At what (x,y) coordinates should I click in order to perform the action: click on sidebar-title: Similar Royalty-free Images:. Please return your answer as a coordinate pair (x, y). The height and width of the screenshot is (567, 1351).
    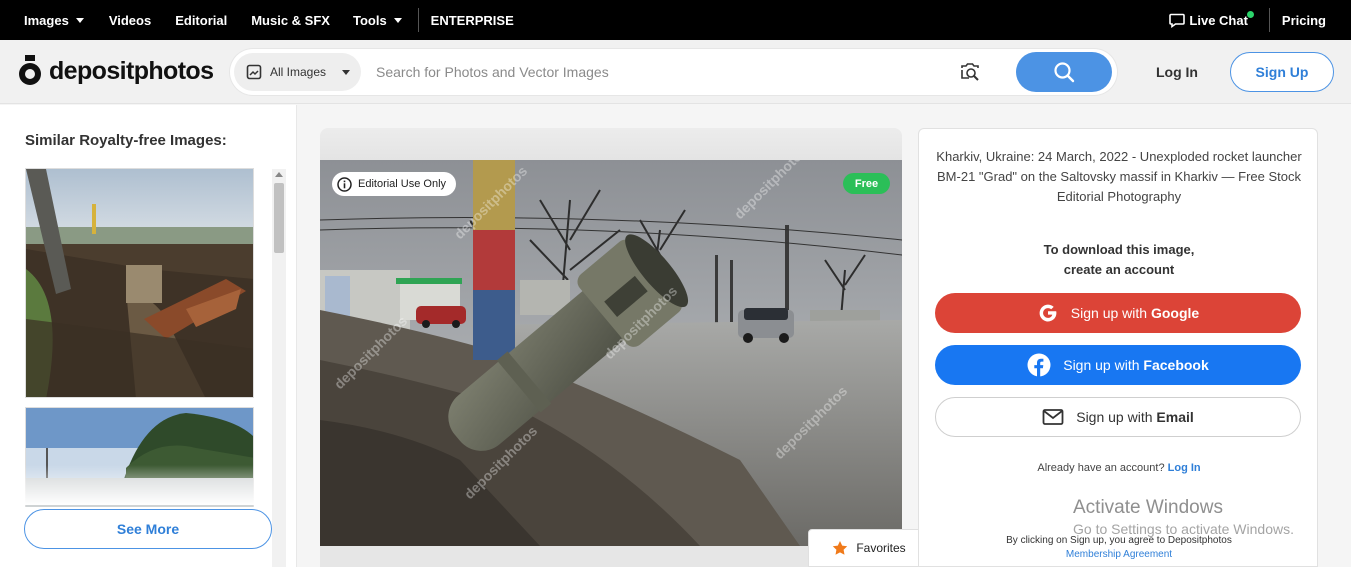
    Looking at the image, I should click on (126, 140).